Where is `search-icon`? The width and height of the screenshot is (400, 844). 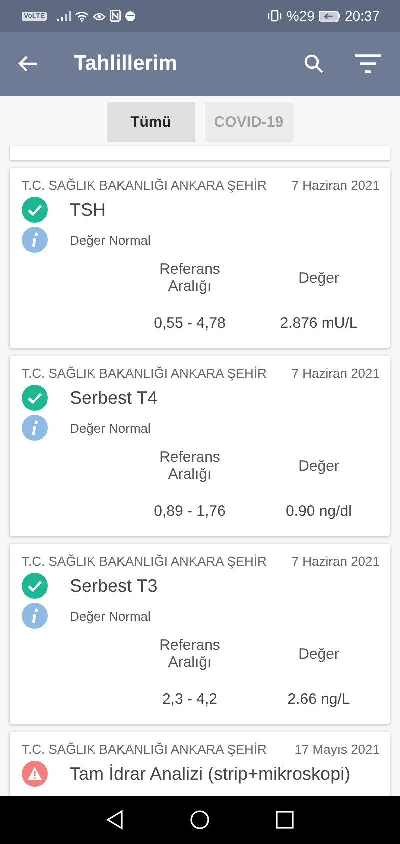
search-icon is located at coordinates (314, 64).